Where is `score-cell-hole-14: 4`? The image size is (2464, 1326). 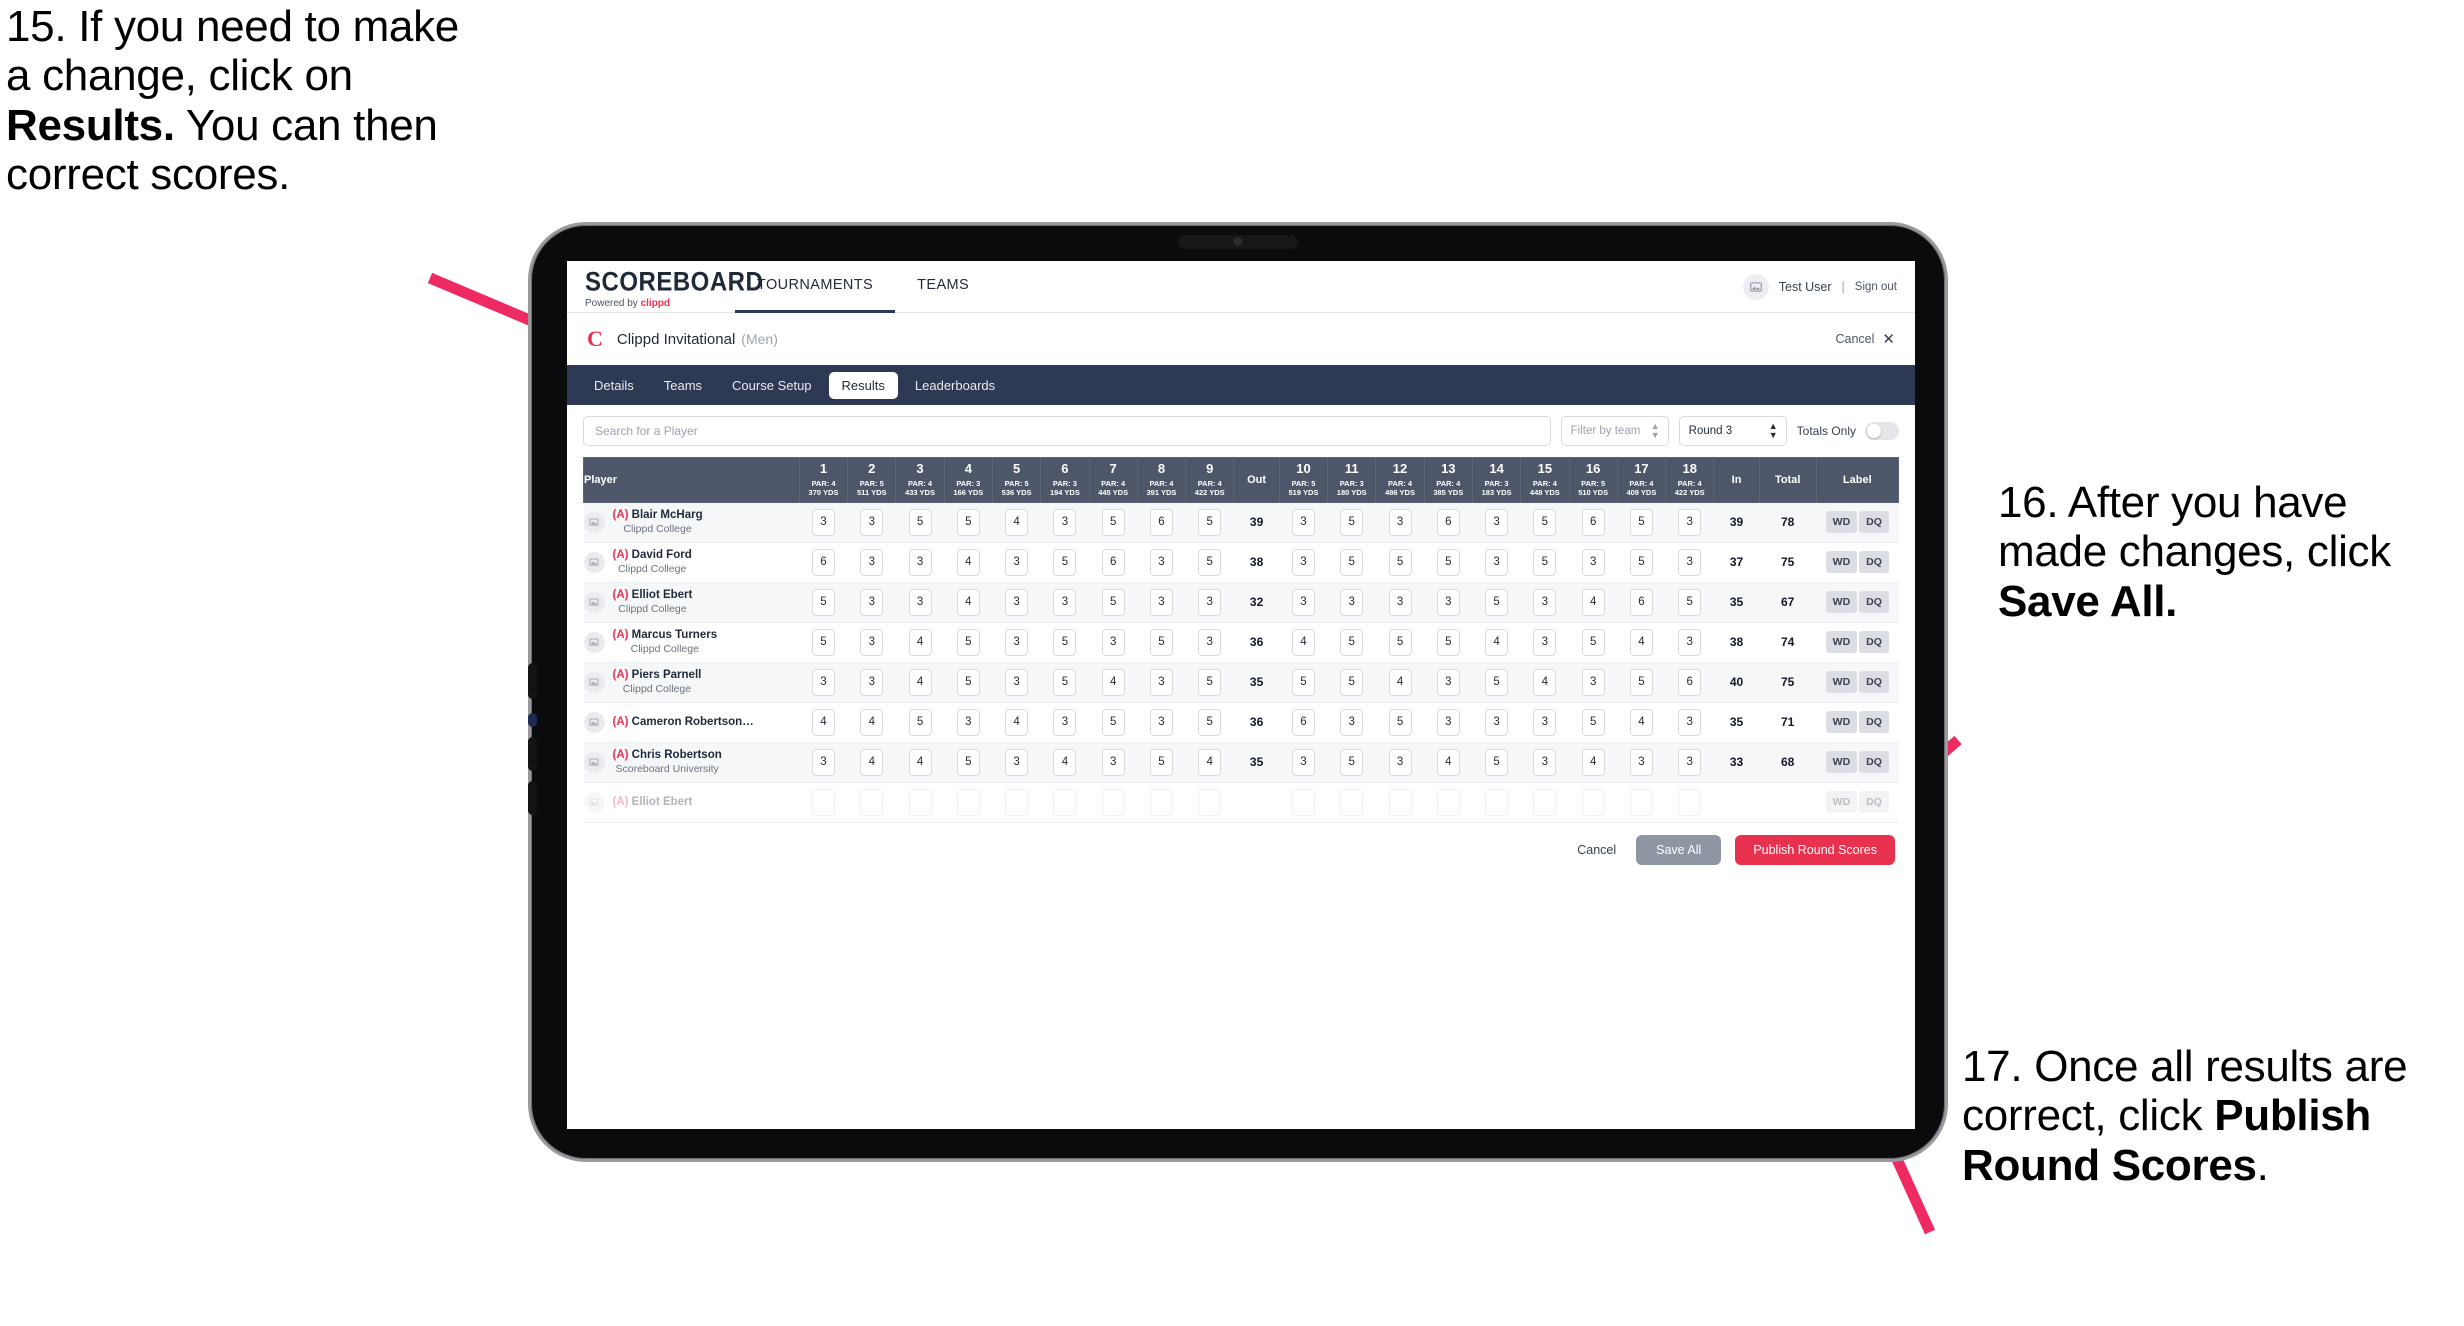
score-cell-hole-14: 4 is located at coordinates (1496, 642).